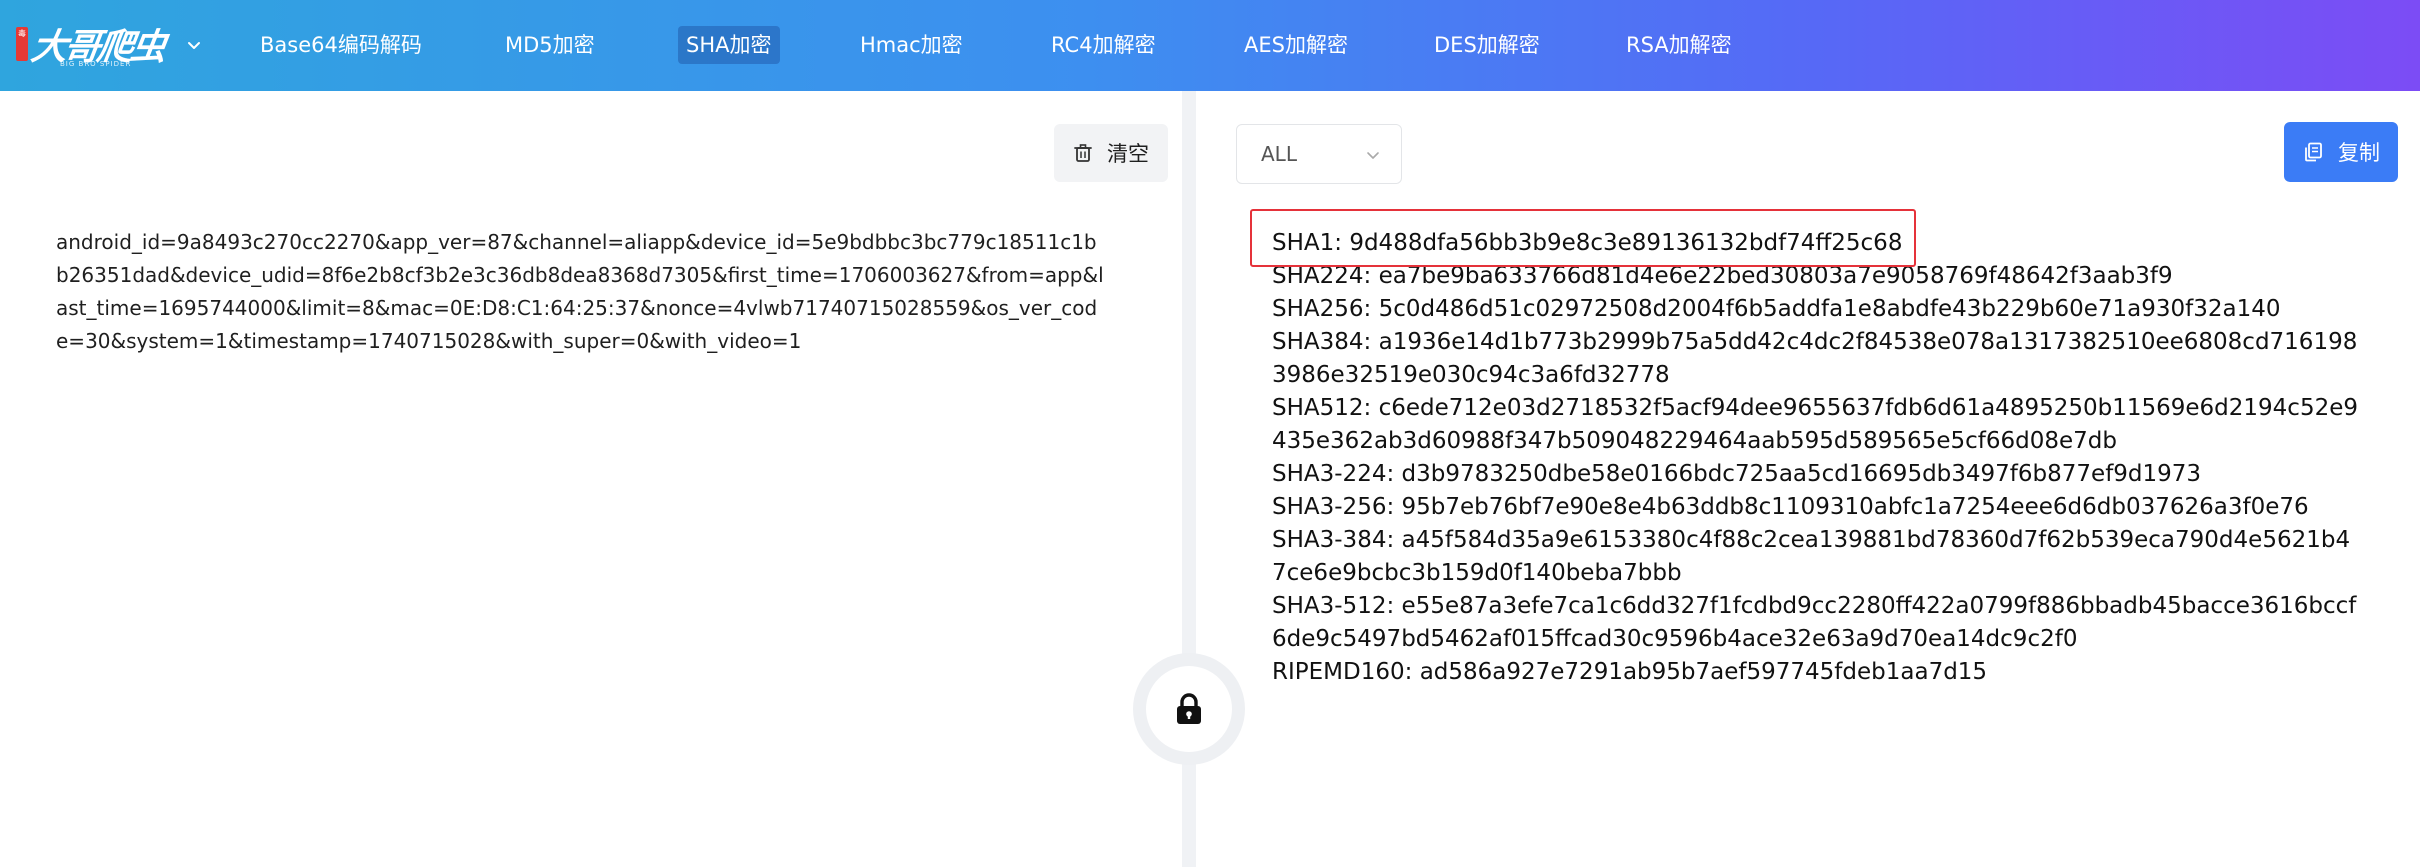 The width and height of the screenshot is (2420, 867). I want to click on logo-seal: 毒, so click(22, 44).